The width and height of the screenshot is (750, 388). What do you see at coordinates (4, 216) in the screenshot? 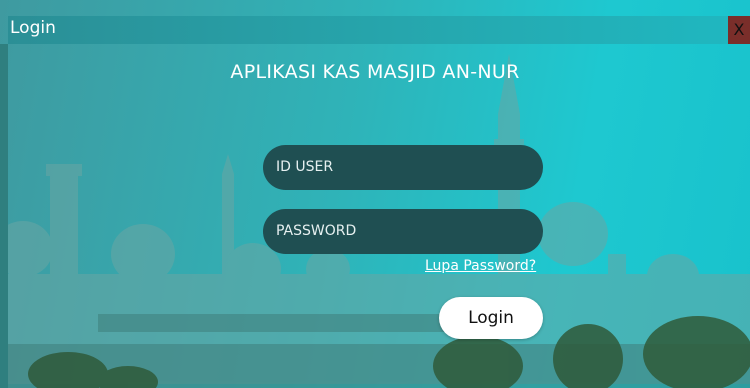
I see `window-left-border` at bounding box center [4, 216].